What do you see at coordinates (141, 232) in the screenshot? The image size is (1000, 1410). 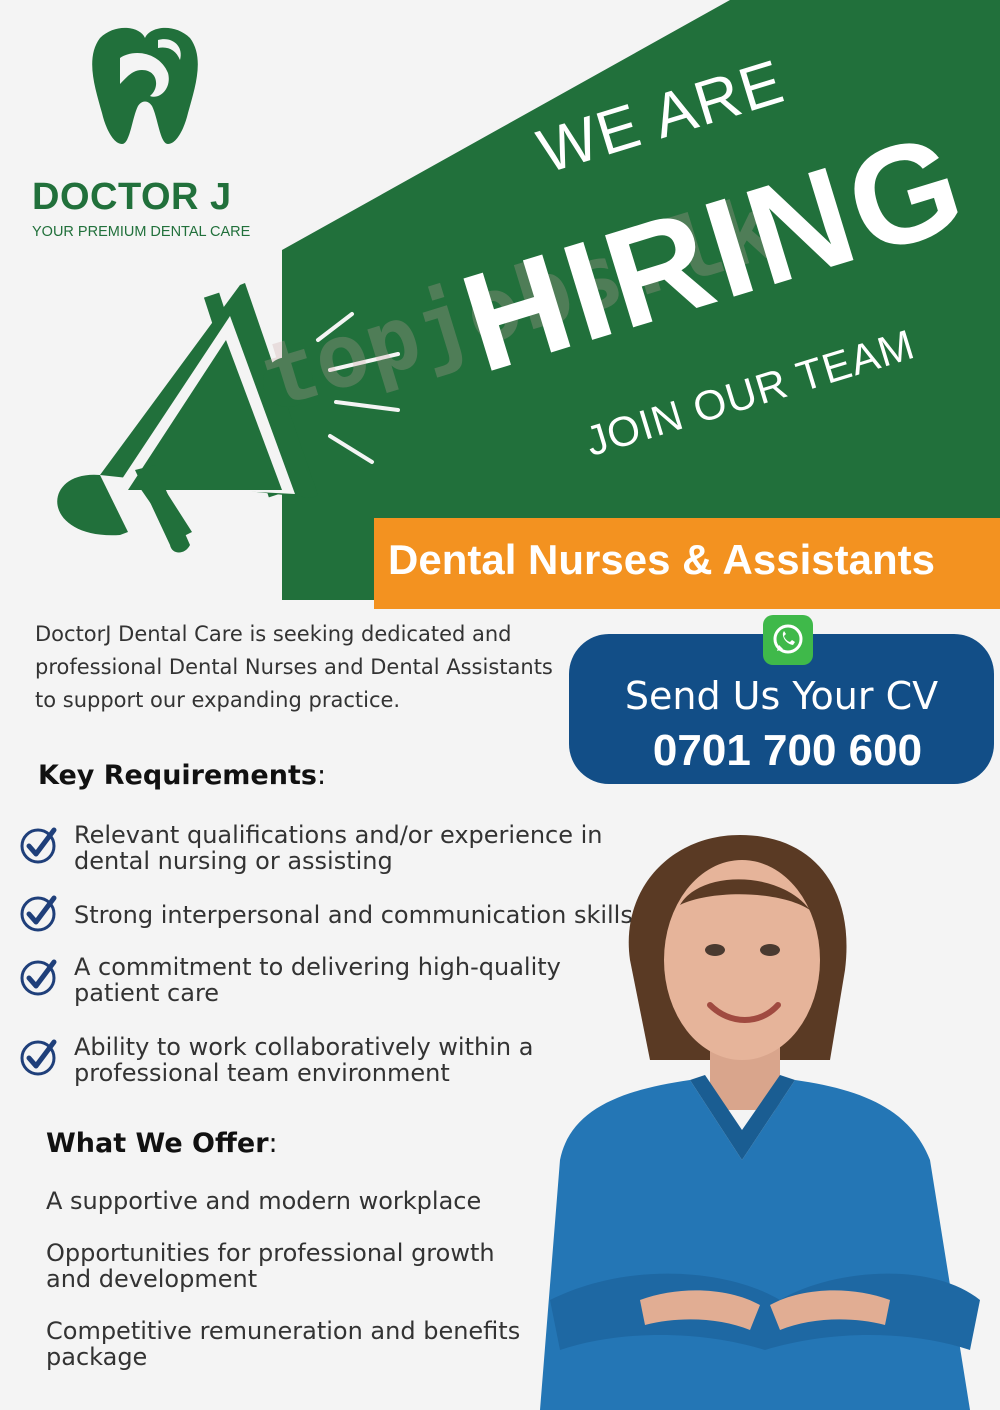 I see `brand-tagline: YOUR PREMIUM DENTAL CARE` at bounding box center [141, 232].